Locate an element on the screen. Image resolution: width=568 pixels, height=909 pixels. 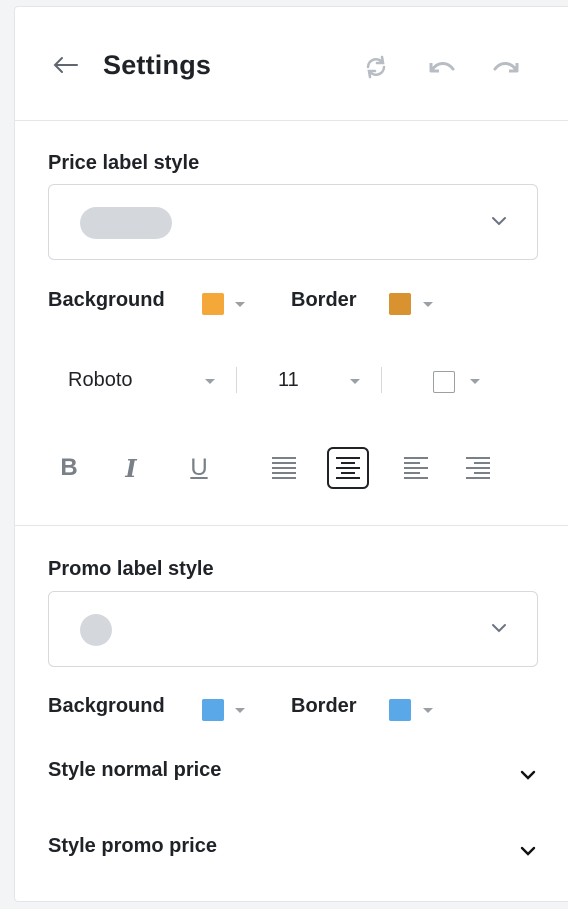
bold-letter: B is located at coordinates (69, 467).